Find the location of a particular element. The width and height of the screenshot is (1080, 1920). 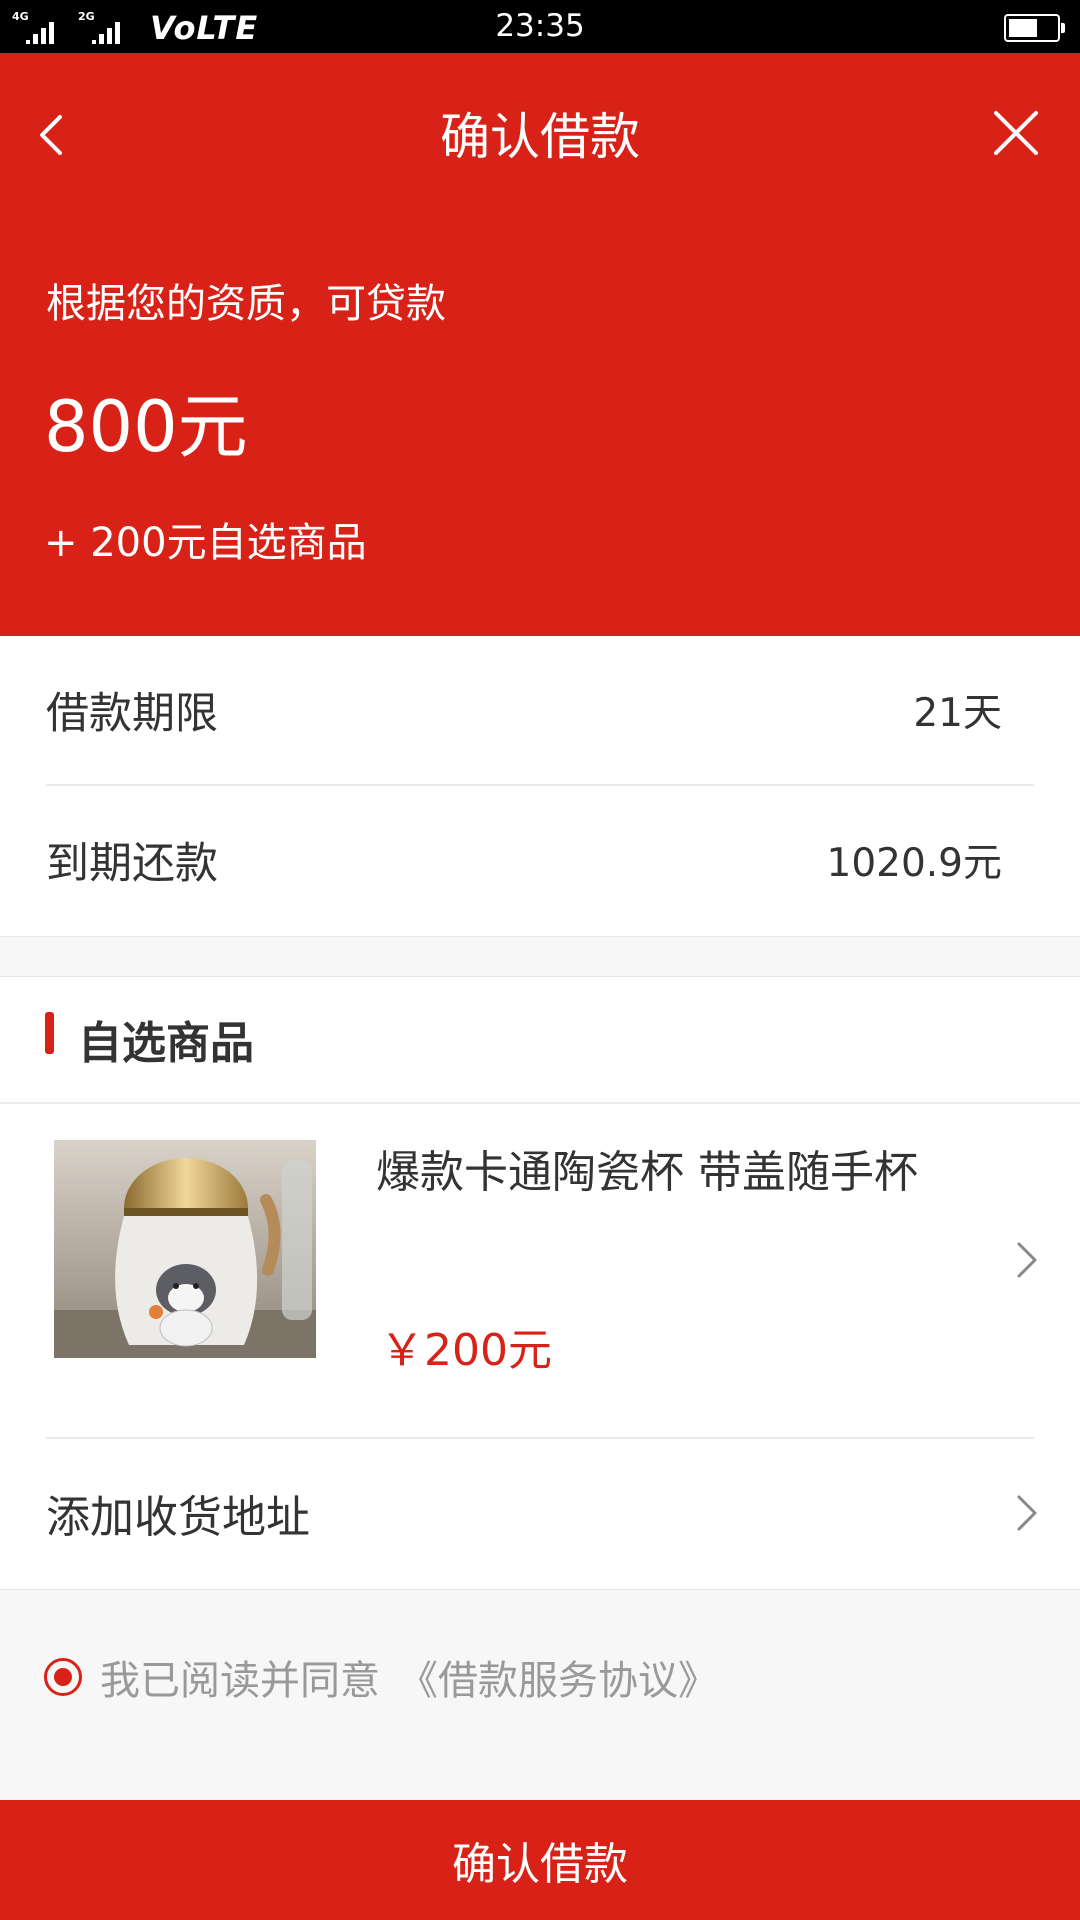

add-address-row: 添加收货地址 is located at coordinates (540, 1513).